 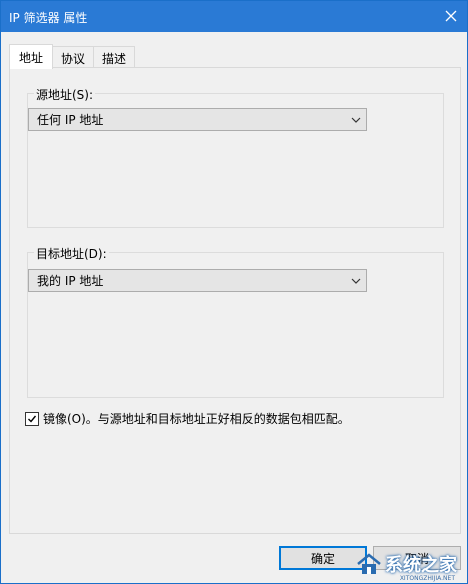 What do you see at coordinates (197, 280) in the screenshot?
I see `destination-address-dropdown: 我的 IP 地址` at bounding box center [197, 280].